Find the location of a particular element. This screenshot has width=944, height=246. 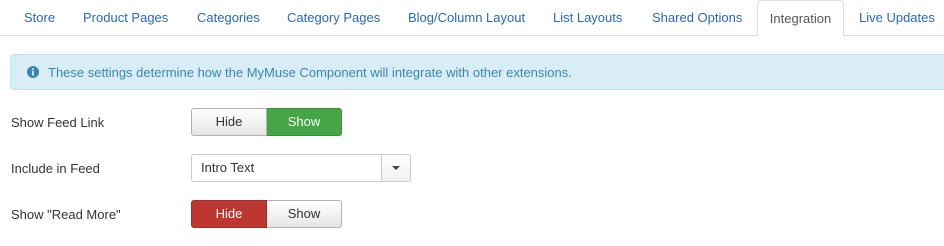

include-in-feed-label: Include in Feed is located at coordinates (55, 168).